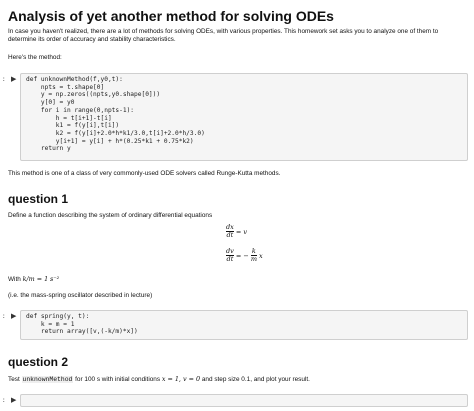 This screenshot has width=474, height=411. Describe the element at coordinates (38, 199) in the screenshot. I see `q1-heading: question 1` at that location.